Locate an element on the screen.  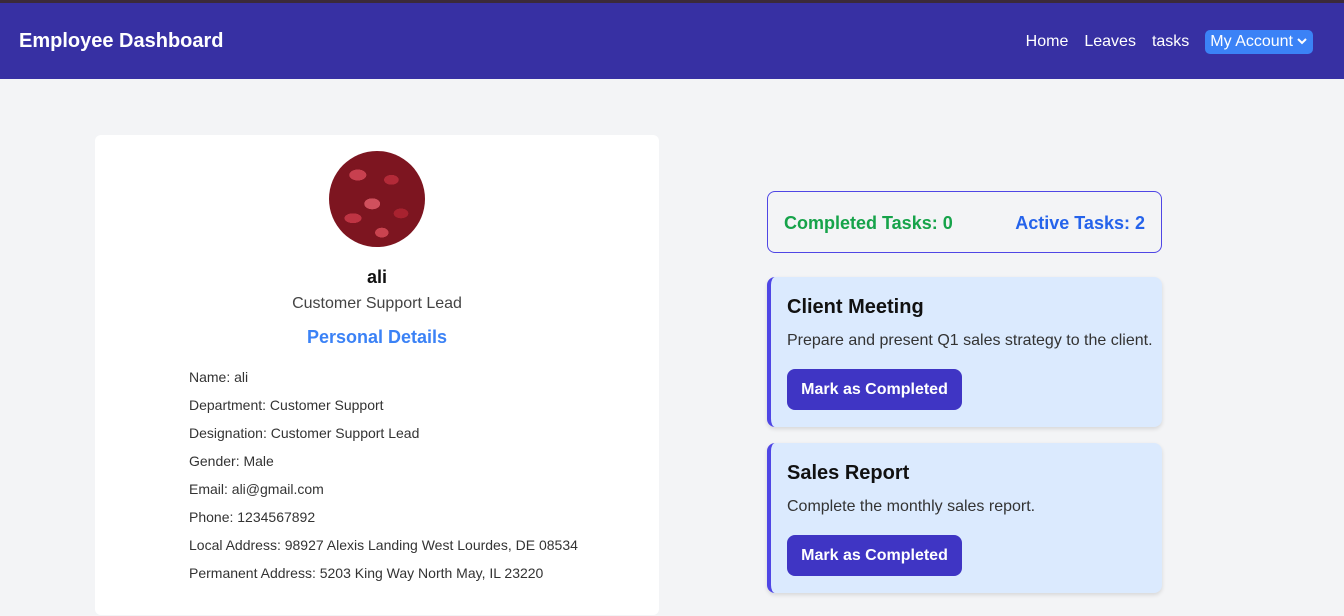
detail-department: Department: Customer Support is located at coordinates (286, 405).